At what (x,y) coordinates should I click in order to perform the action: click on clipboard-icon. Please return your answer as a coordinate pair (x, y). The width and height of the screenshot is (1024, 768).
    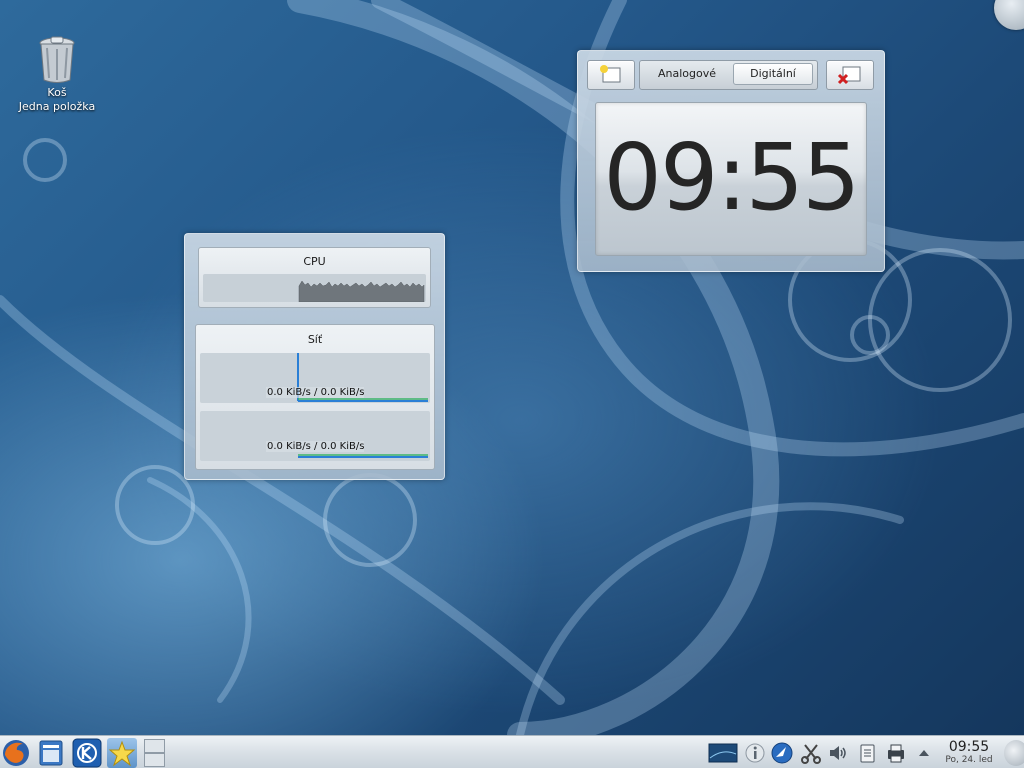
    Looking at the image, I should click on (867, 753).